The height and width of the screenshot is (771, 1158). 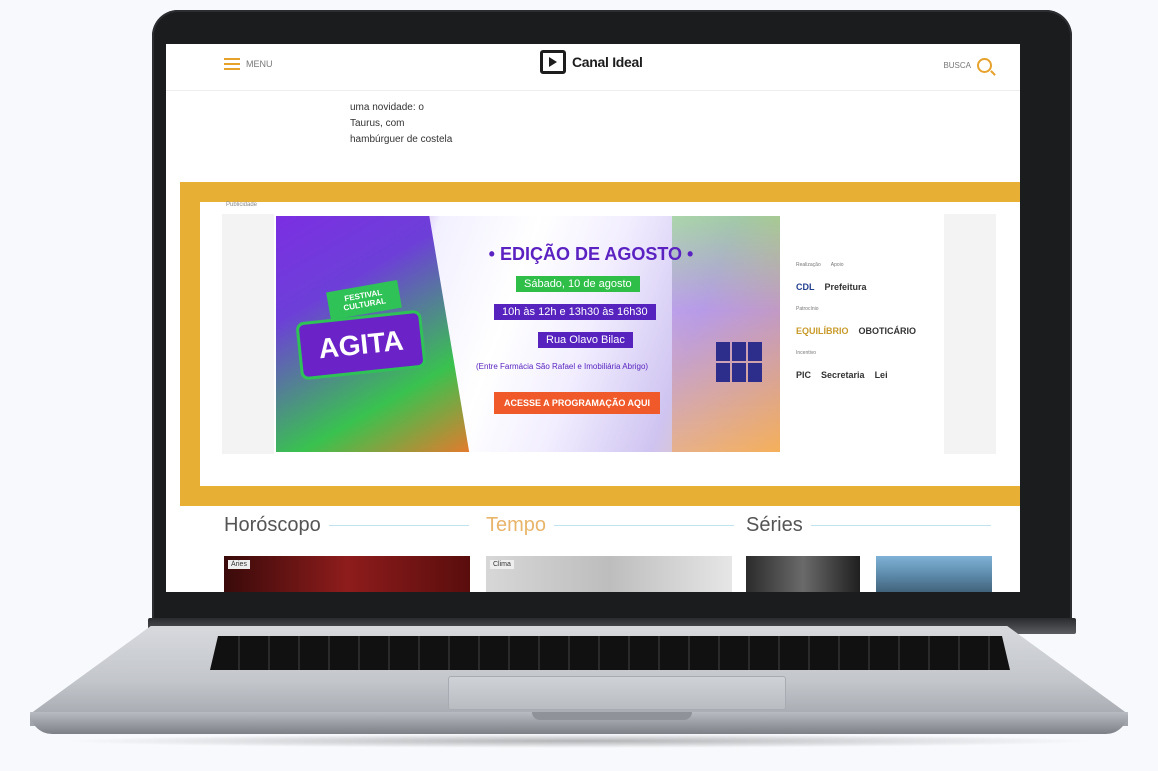 What do you see at coordinates (739, 362) in the screenshot?
I see `accessibility-icon` at bounding box center [739, 362].